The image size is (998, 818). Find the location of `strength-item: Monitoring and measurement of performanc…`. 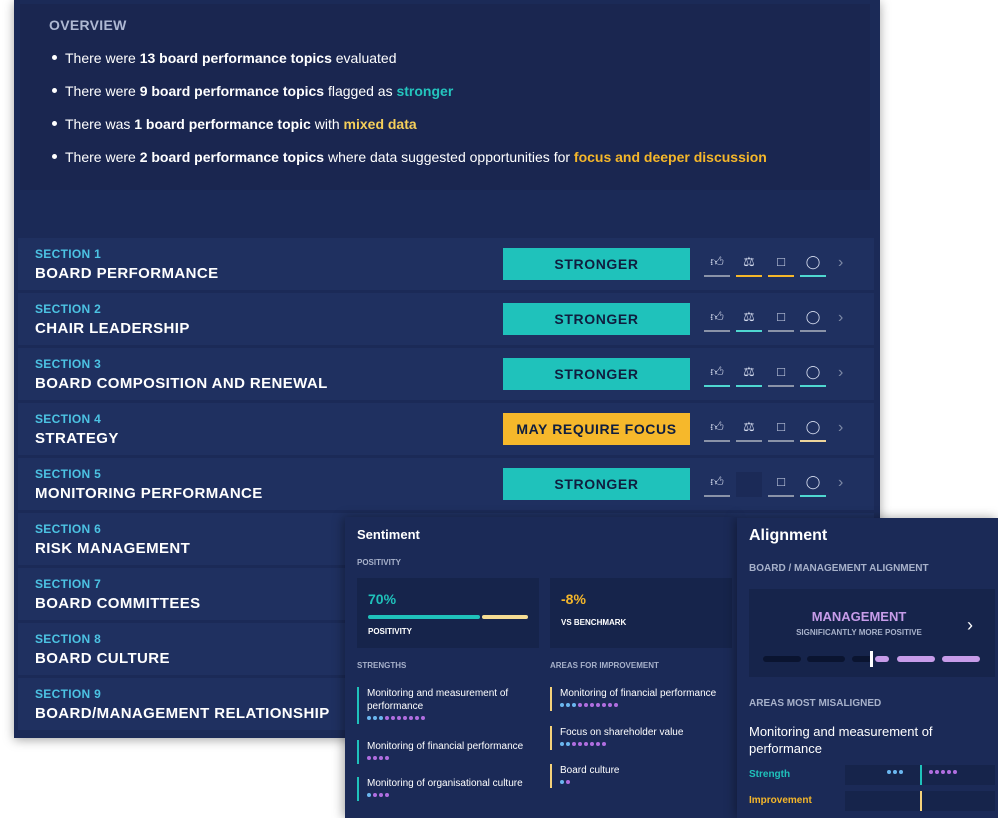

strength-item: Monitoring and measurement of performanc… is located at coordinates (449, 705).